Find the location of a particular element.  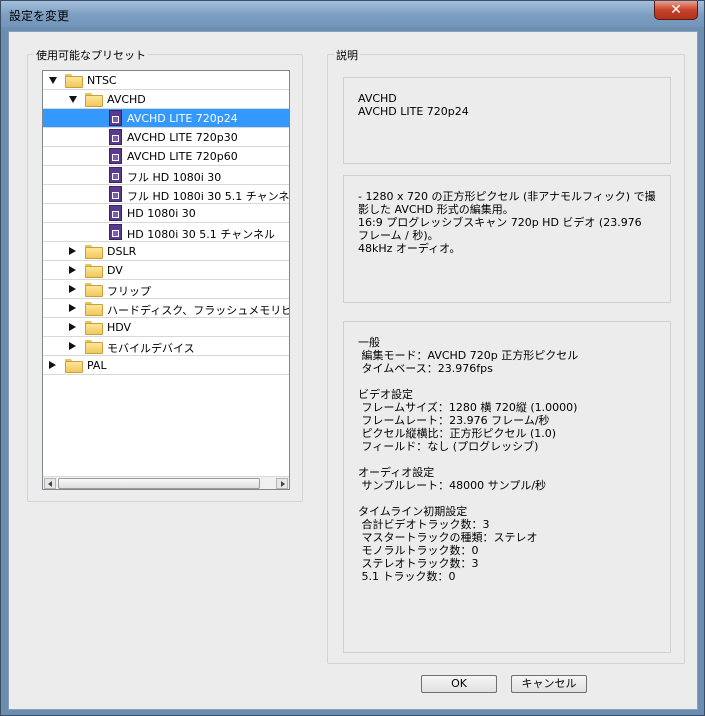

tree-folder: DV is located at coordinates (166, 270).